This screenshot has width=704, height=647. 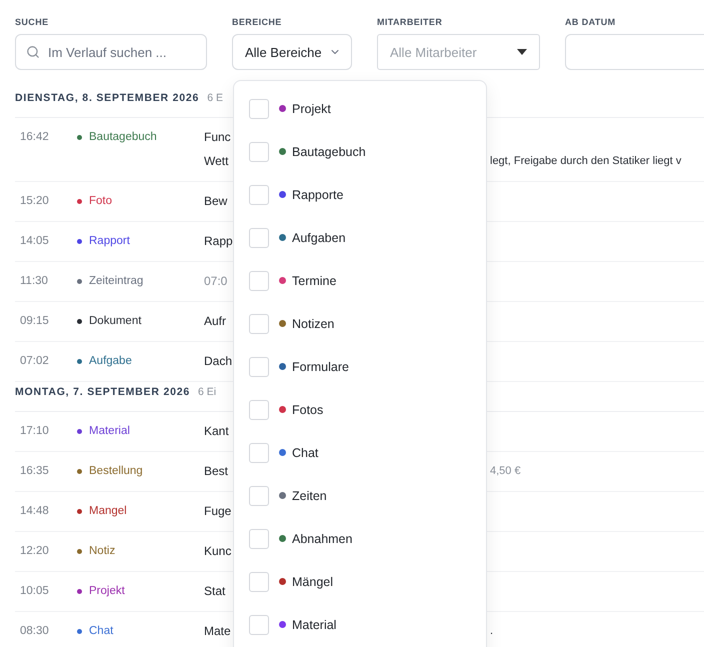 What do you see at coordinates (218, 511) in the screenshot?
I see `entry-title: Fuge` at bounding box center [218, 511].